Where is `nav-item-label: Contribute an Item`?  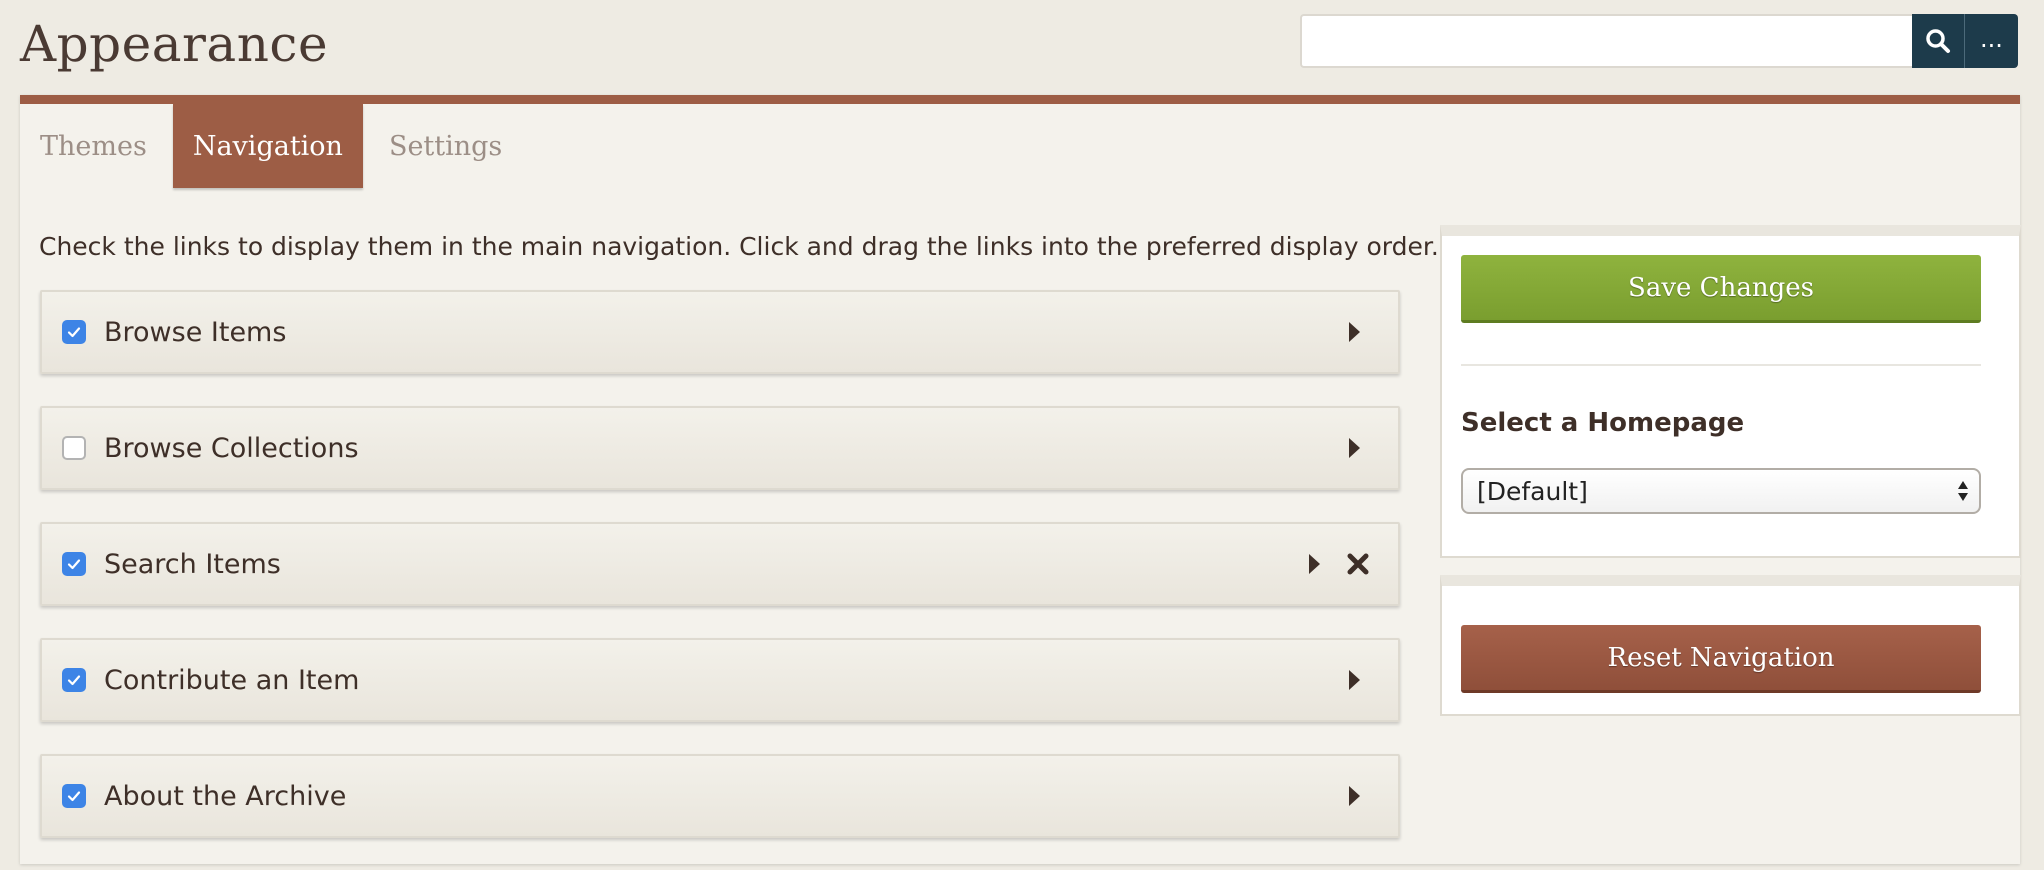 nav-item-label: Contribute an Item is located at coordinates (232, 680).